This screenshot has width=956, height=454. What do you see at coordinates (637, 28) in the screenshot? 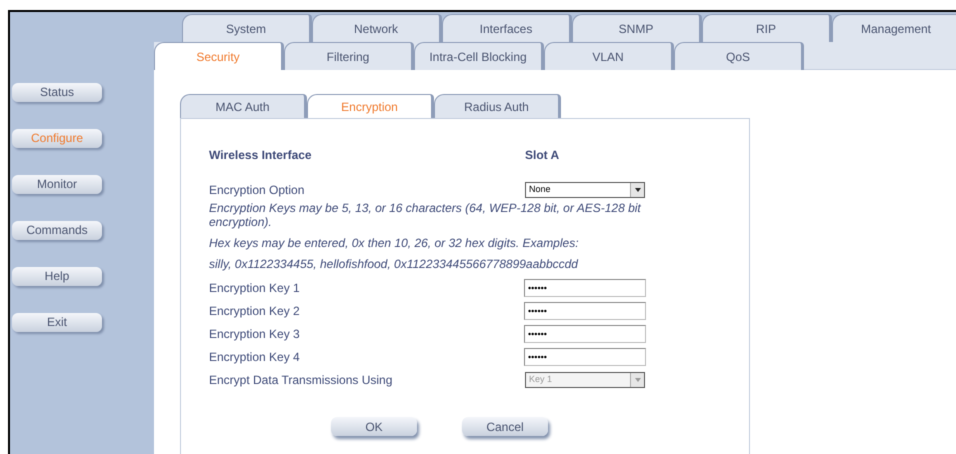
I see `tab: SNMP` at bounding box center [637, 28].